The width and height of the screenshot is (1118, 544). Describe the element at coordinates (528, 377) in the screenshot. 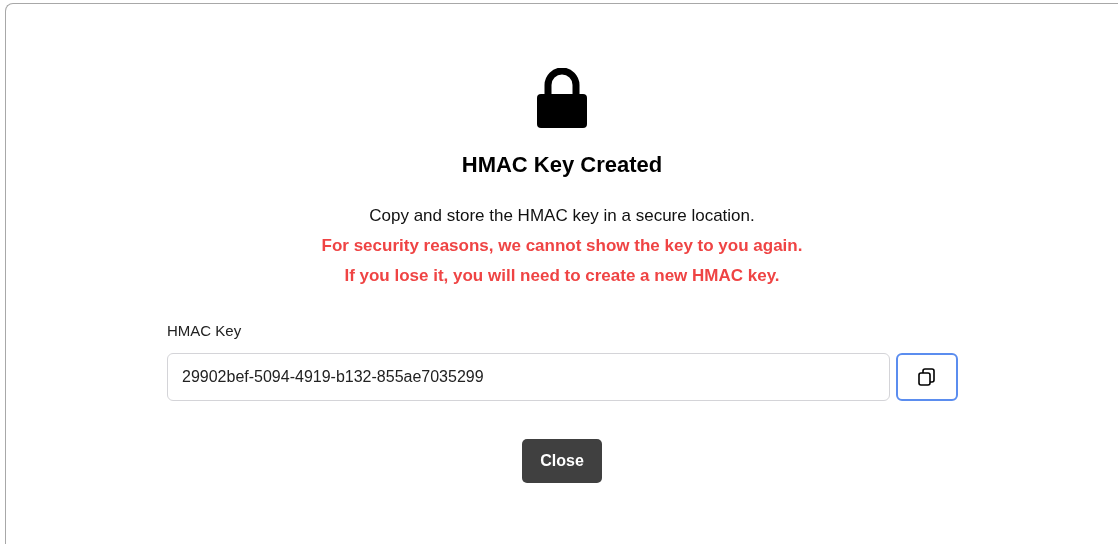

I see `key-input-field: 29902bef-5094-4919-b132-855ae7035299` at that location.